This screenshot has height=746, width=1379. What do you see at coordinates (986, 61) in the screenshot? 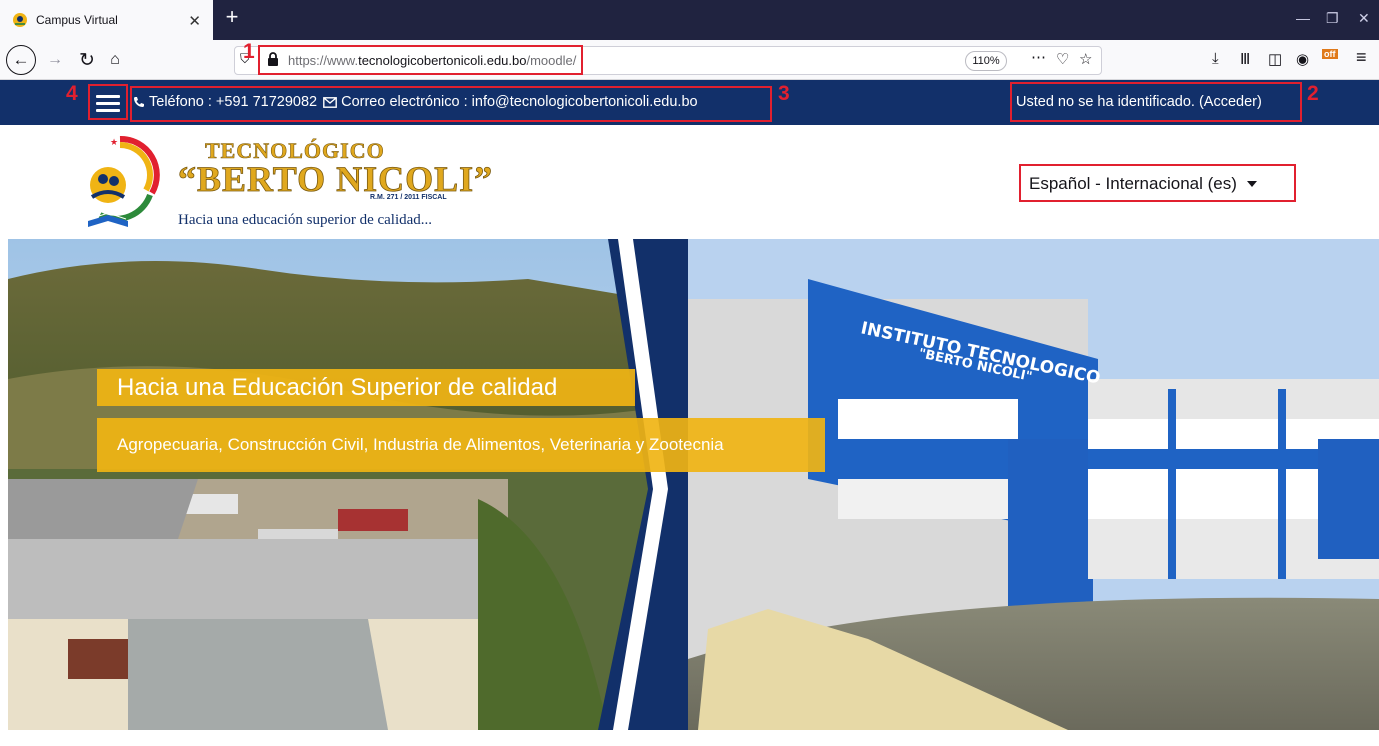
I see `zoom-level-badge: 110%` at bounding box center [986, 61].